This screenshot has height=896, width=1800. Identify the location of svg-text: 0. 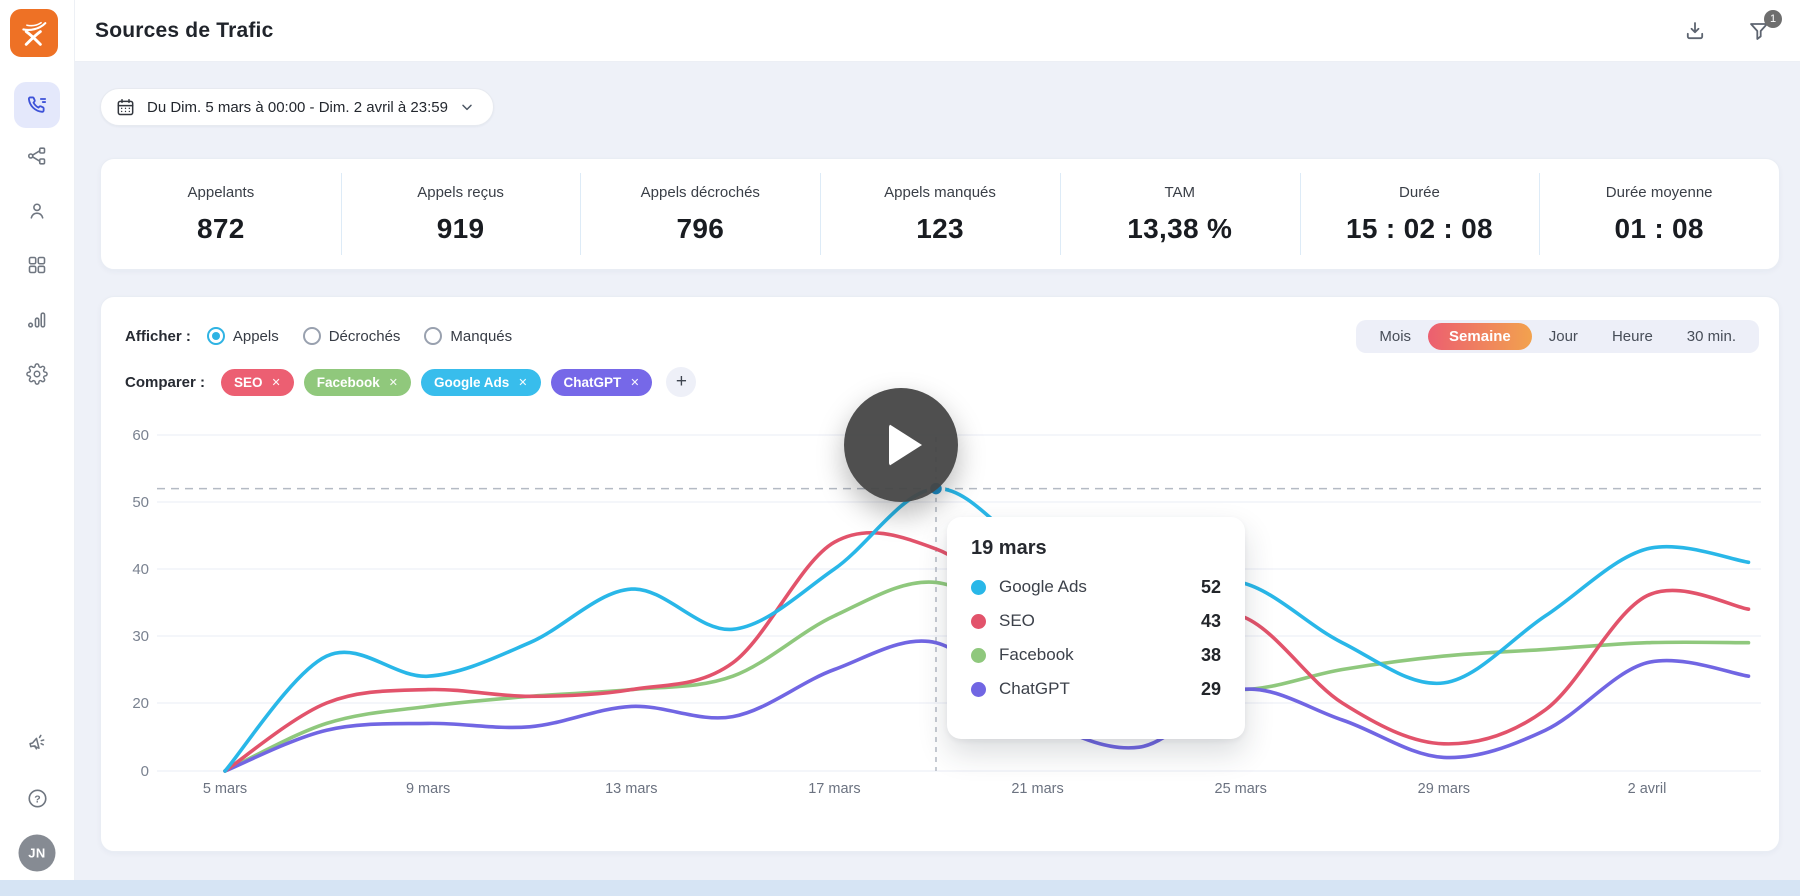
(145, 771).